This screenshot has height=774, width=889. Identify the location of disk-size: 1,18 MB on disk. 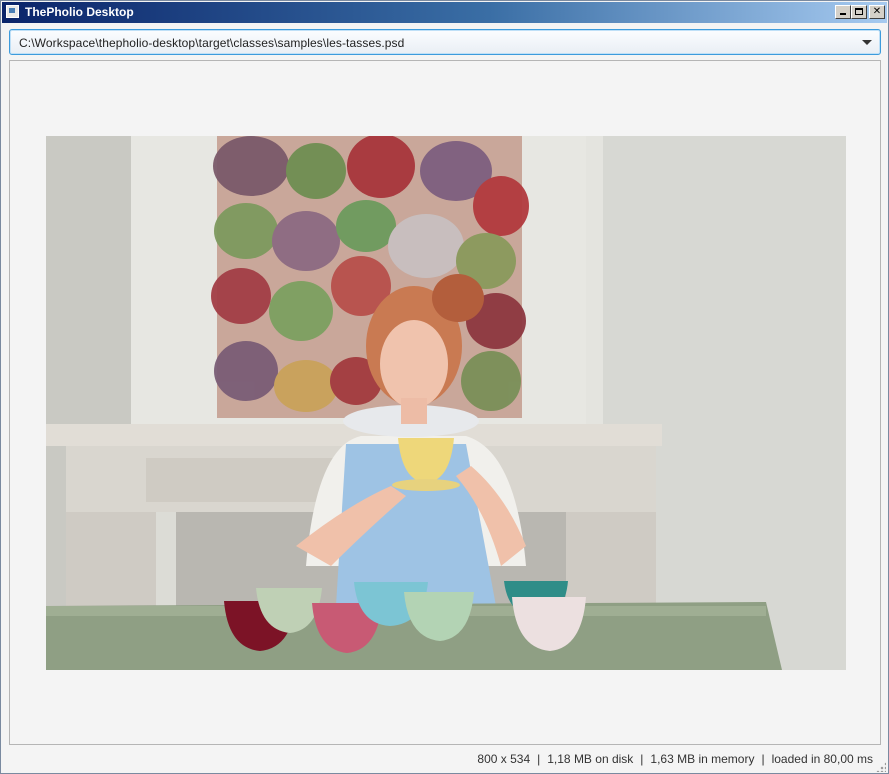
(590, 759).